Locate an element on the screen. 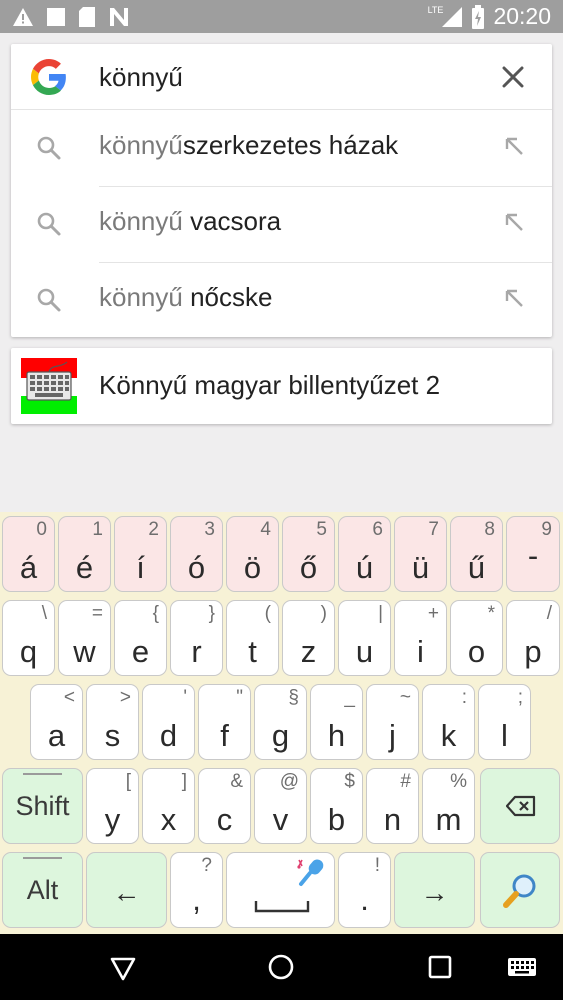  key-j: ~ j is located at coordinates (392, 722).